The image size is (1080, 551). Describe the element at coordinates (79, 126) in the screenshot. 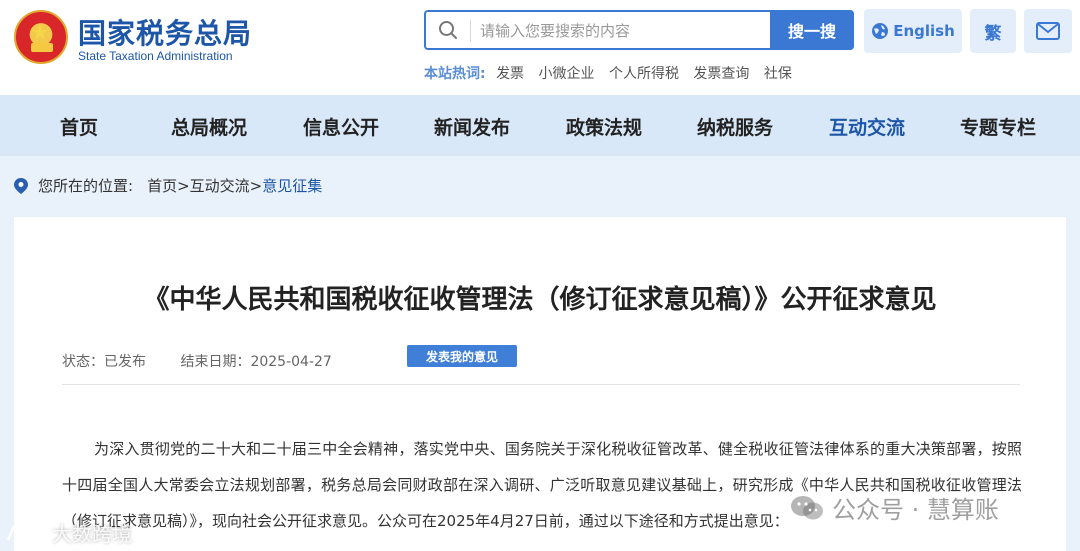

I see `nav-item-home: 首页` at that location.